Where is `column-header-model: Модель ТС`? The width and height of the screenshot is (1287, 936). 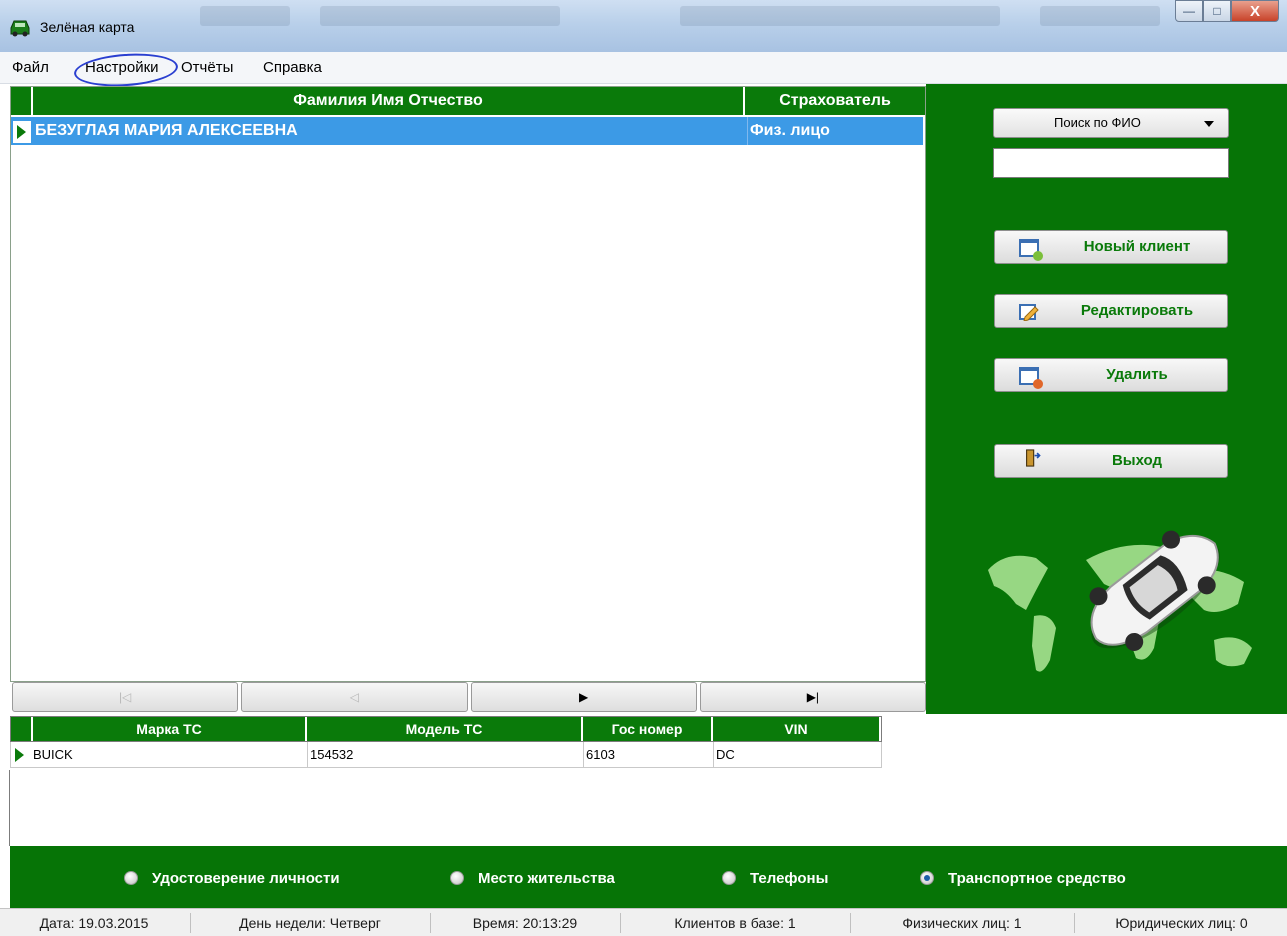 column-header-model: Модель ТС is located at coordinates (445, 729).